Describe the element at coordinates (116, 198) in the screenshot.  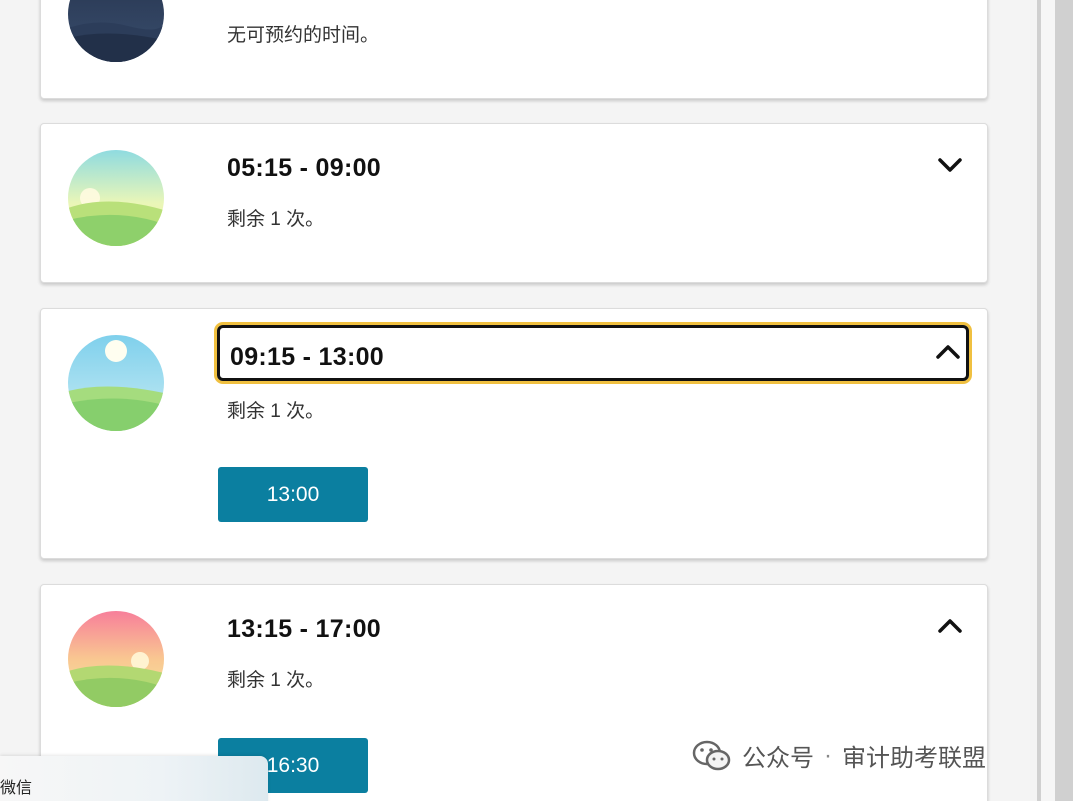
I see `morning-scene-icon` at that location.